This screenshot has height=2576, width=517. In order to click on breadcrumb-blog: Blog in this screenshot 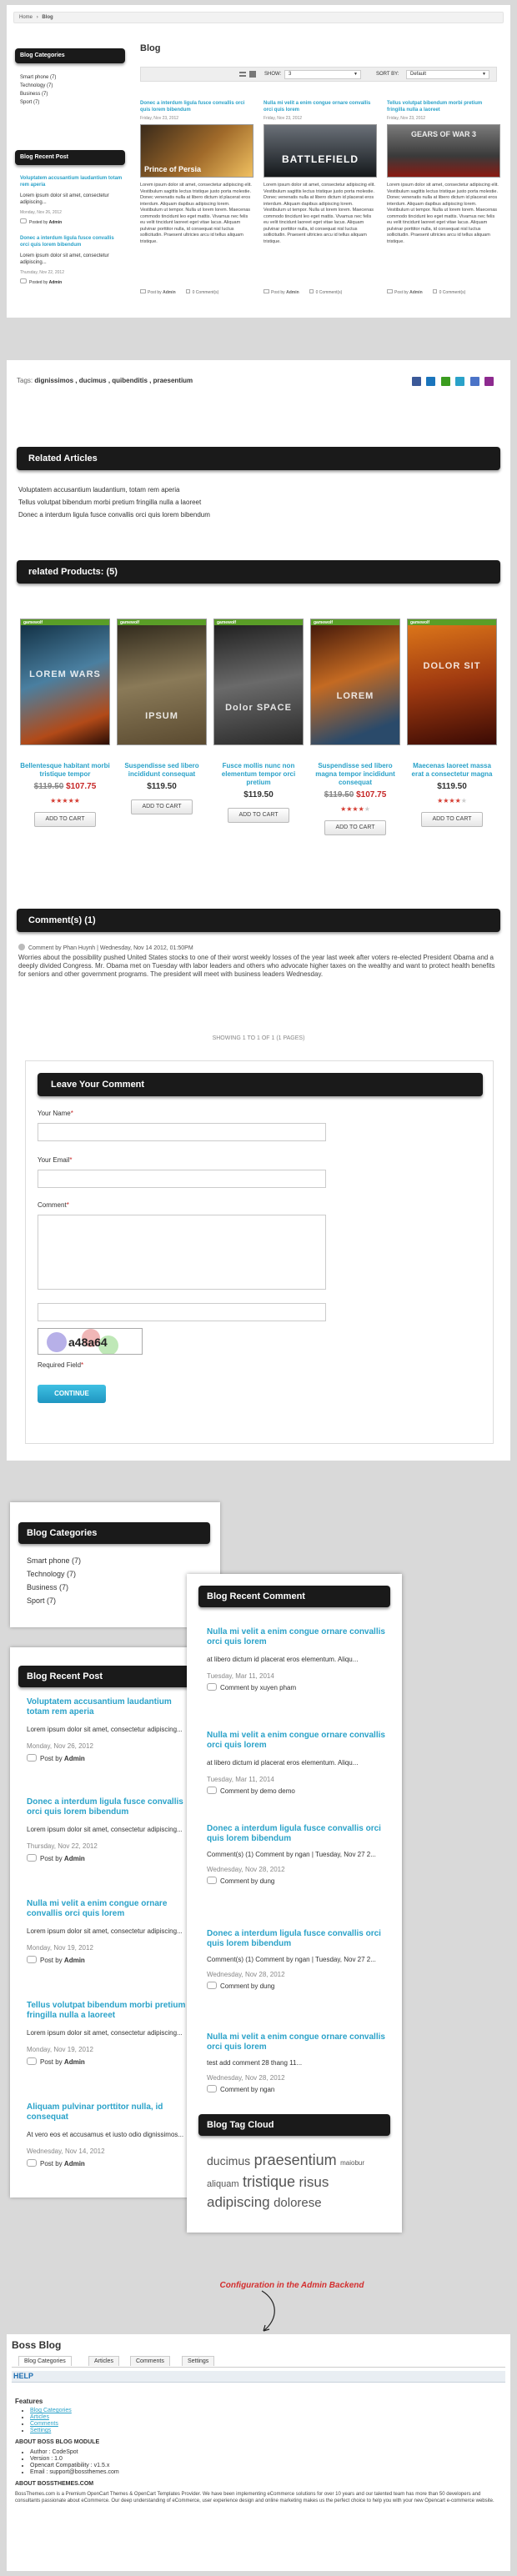, I will do `click(47, 17)`.